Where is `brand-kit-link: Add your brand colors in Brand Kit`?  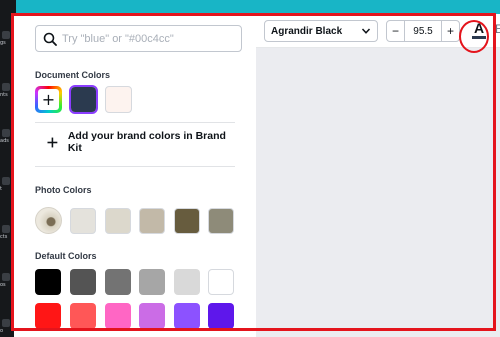
brand-kit-link: Add your brand colors in Brand Kit is located at coordinates (137, 142).